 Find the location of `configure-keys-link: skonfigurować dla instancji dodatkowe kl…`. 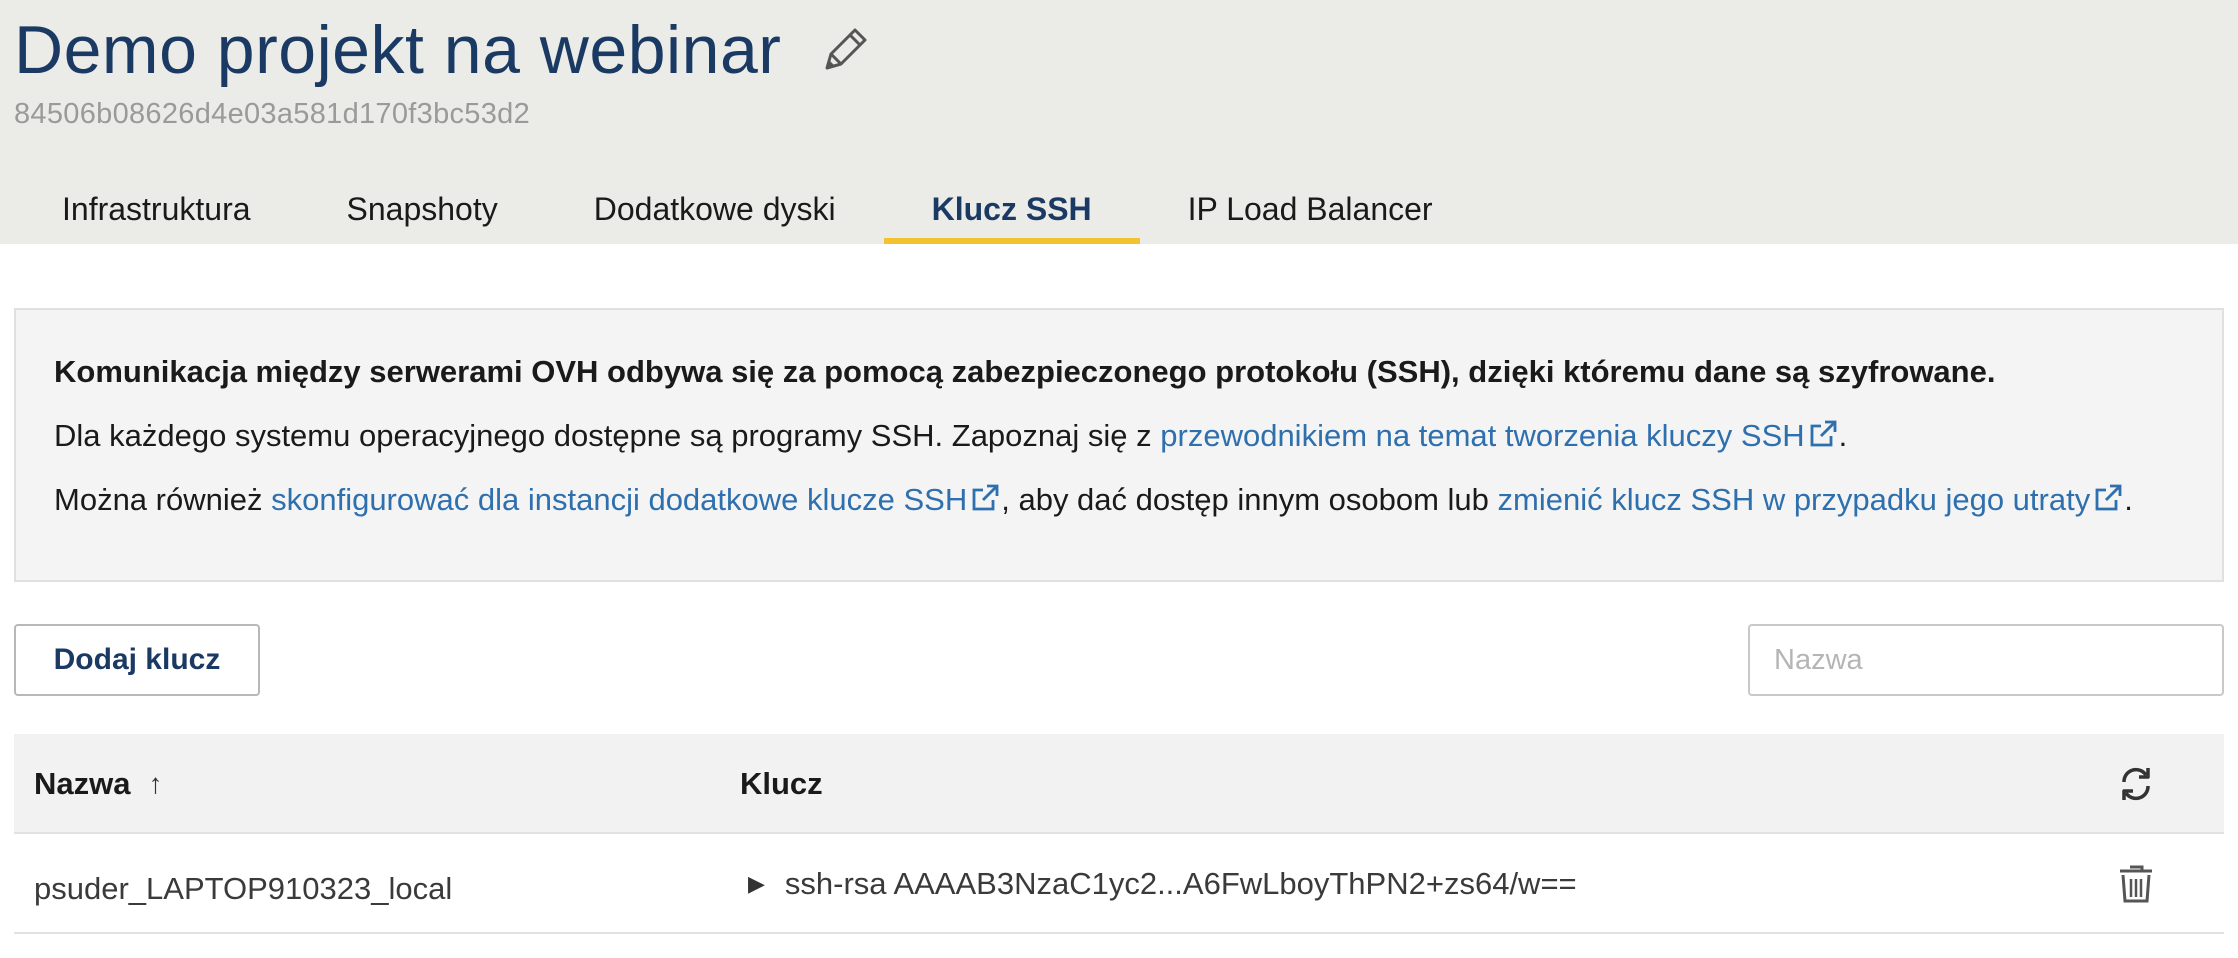

configure-keys-link: skonfigurować dla instancji dodatkowe kl… is located at coordinates (636, 499).